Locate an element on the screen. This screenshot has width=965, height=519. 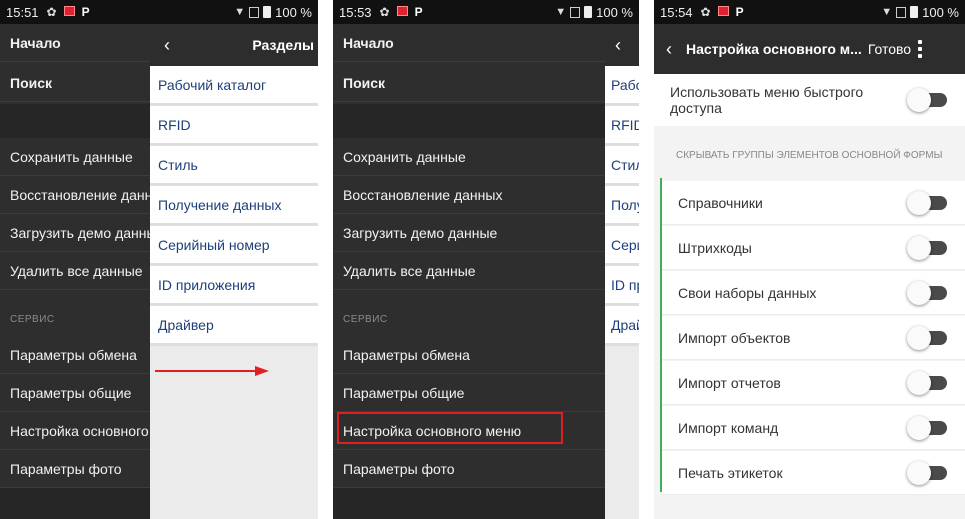
toggle-row-own-datasets: Свои наборы данных is located at coordinates (813, 293).